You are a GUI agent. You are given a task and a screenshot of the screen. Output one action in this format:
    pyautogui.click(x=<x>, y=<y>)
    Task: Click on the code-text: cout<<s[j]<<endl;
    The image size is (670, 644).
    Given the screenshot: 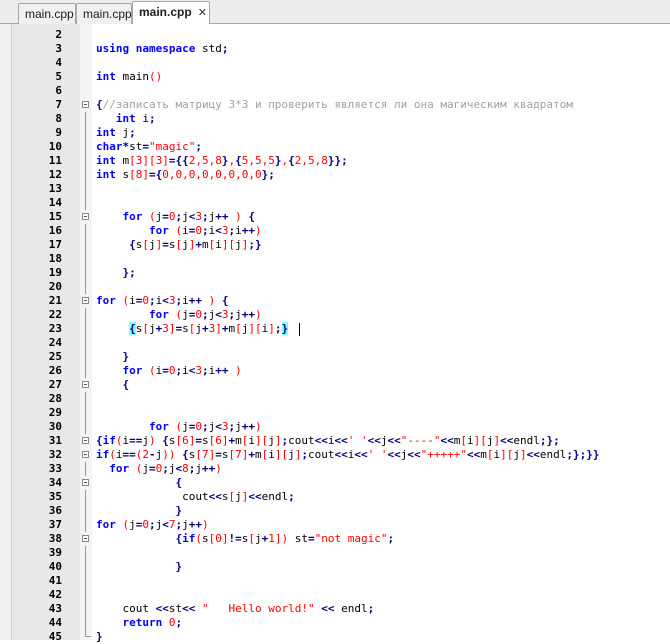 What is the action you would take?
    pyautogui.click(x=238, y=496)
    